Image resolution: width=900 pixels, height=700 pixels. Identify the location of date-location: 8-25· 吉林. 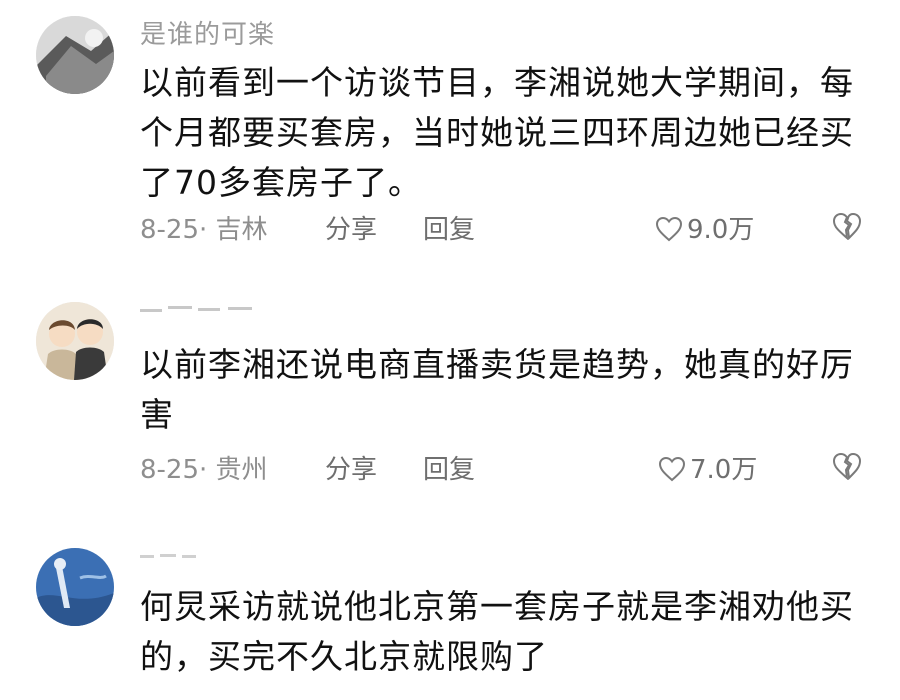
(204, 230).